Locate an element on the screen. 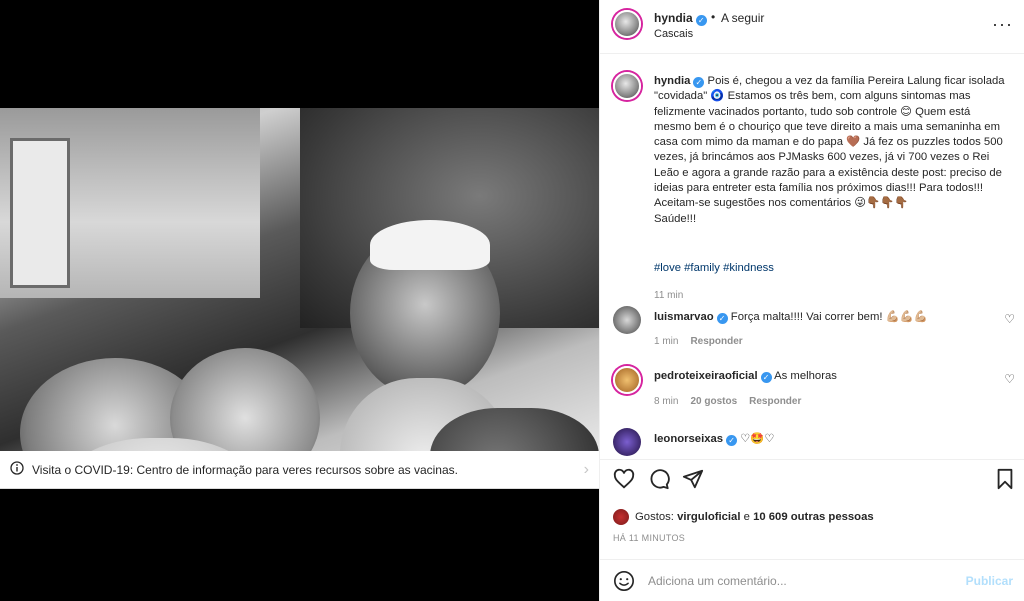 The image size is (1024, 601). post-location: Cascais is located at coordinates (673, 34).